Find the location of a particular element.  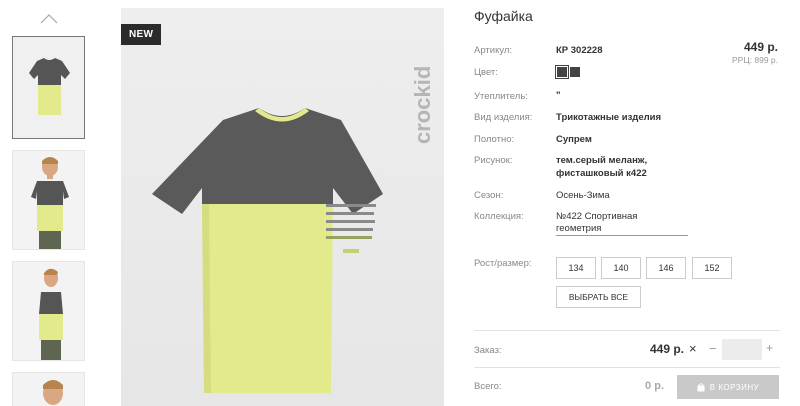

size-button-146: 146 is located at coordinates (666, 268).